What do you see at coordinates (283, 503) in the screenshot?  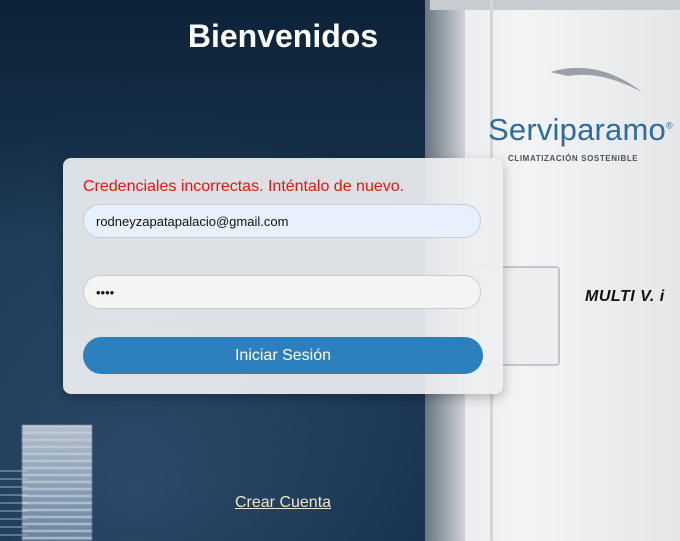 I see `create-account-link: Crear Cuenta` at bounding box center [283, 503].